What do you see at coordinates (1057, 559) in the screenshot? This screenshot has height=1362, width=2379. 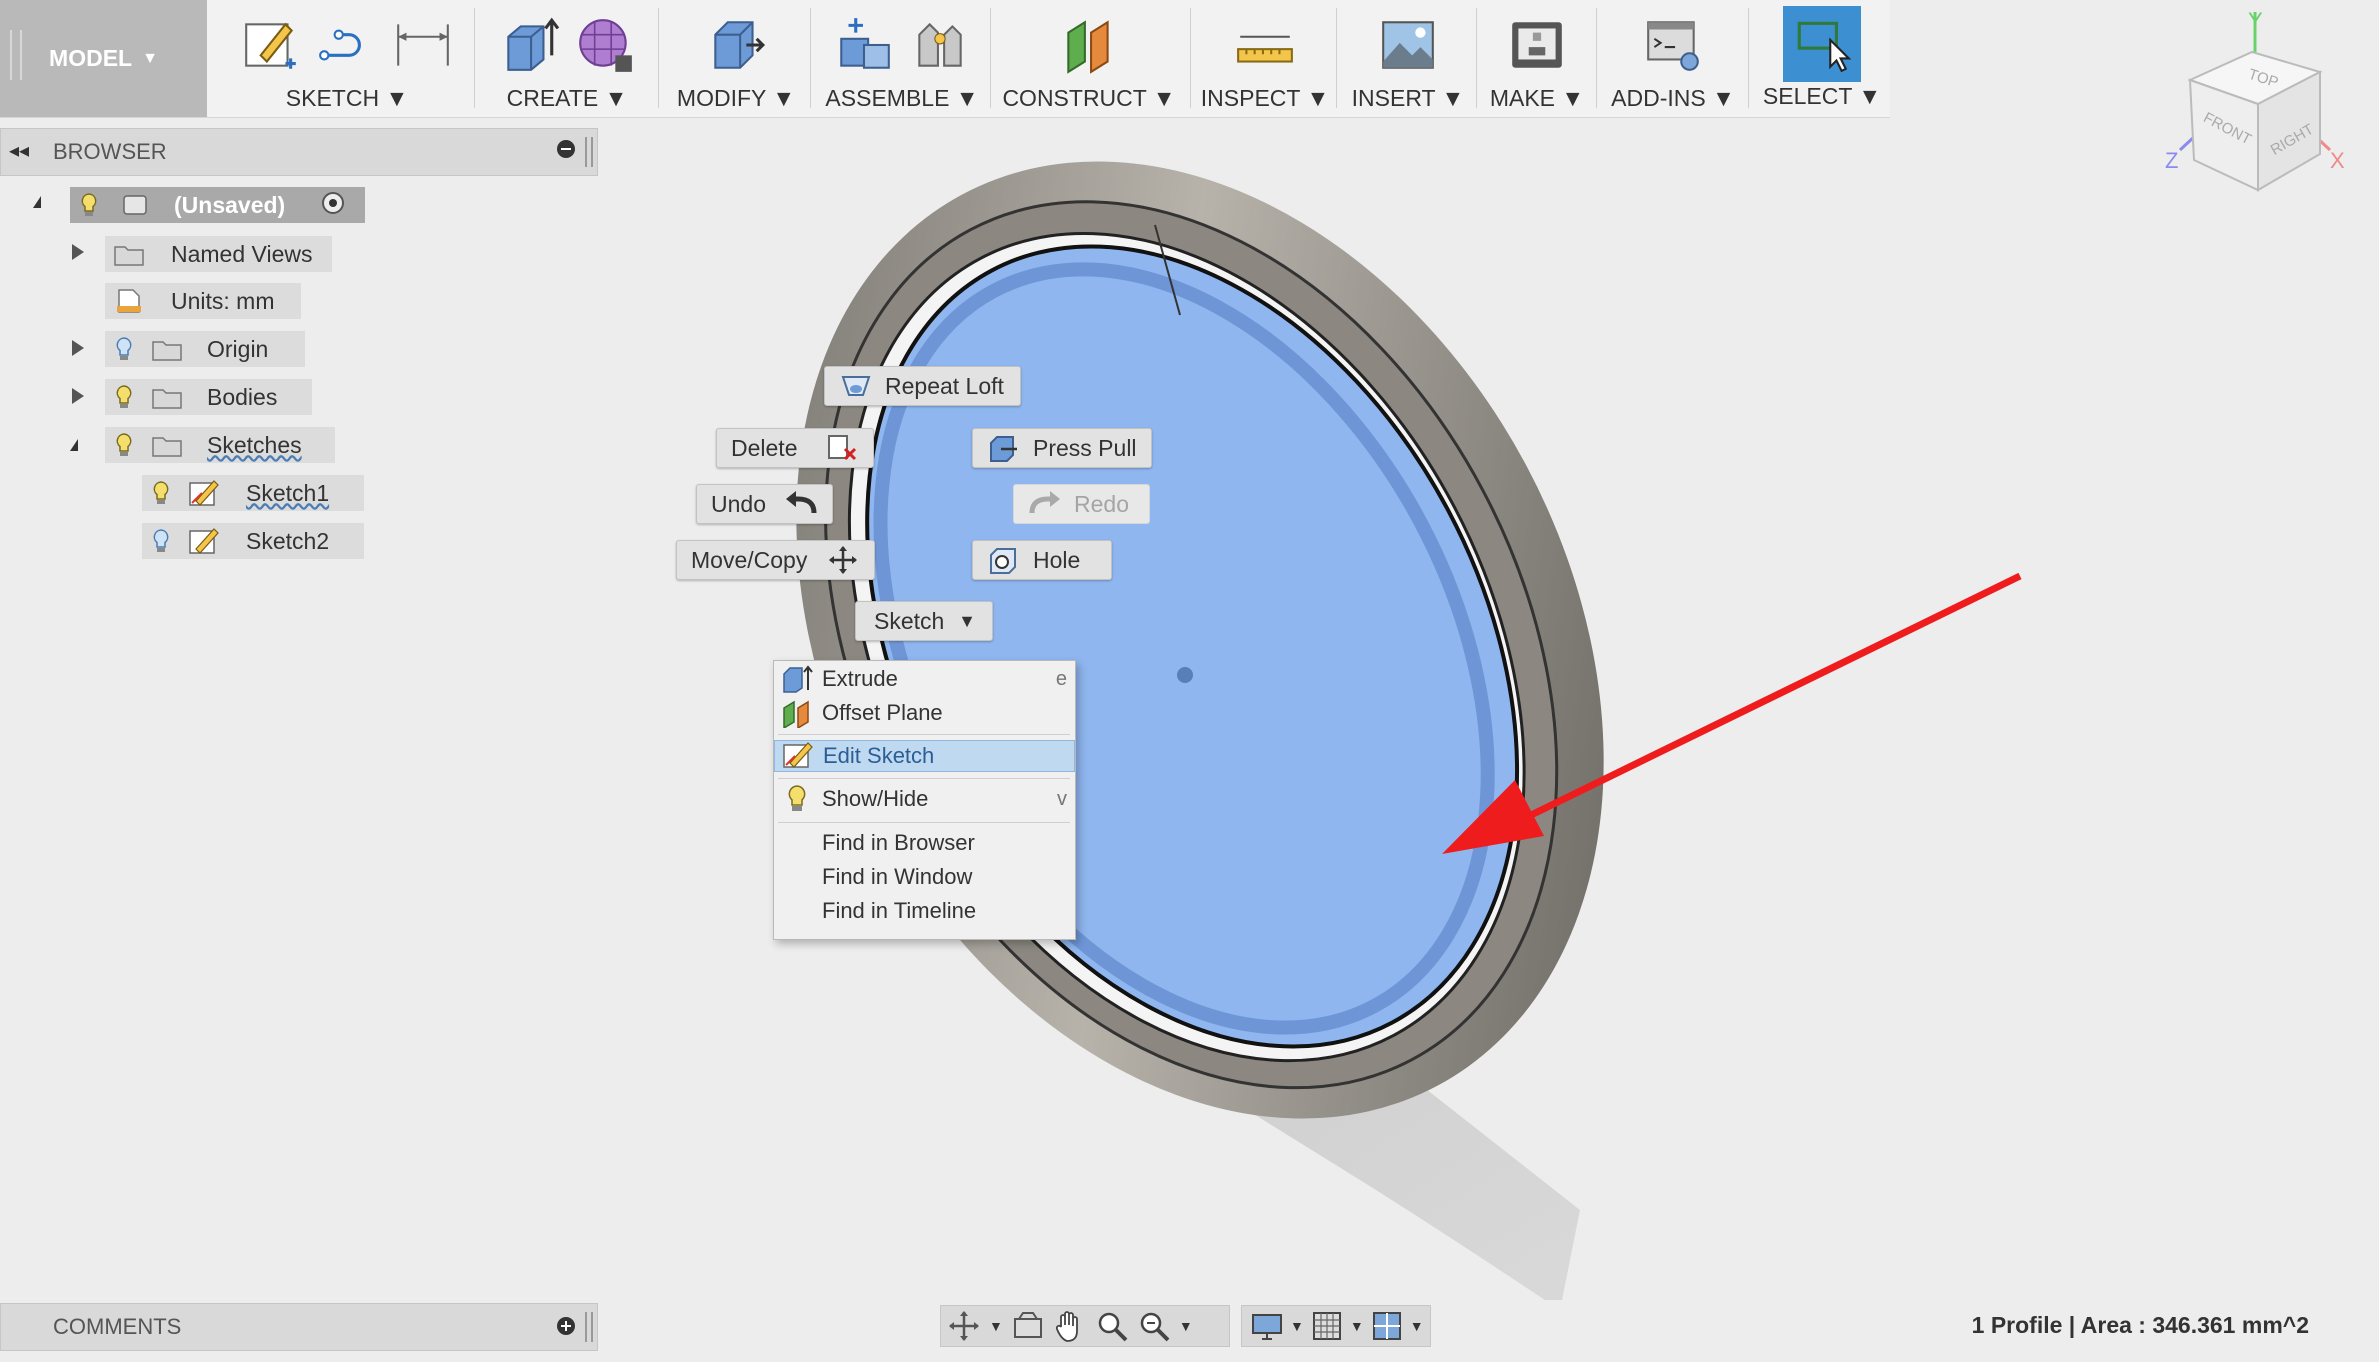 I see `hole-label: Hole` at bounding box center [1057, 559].